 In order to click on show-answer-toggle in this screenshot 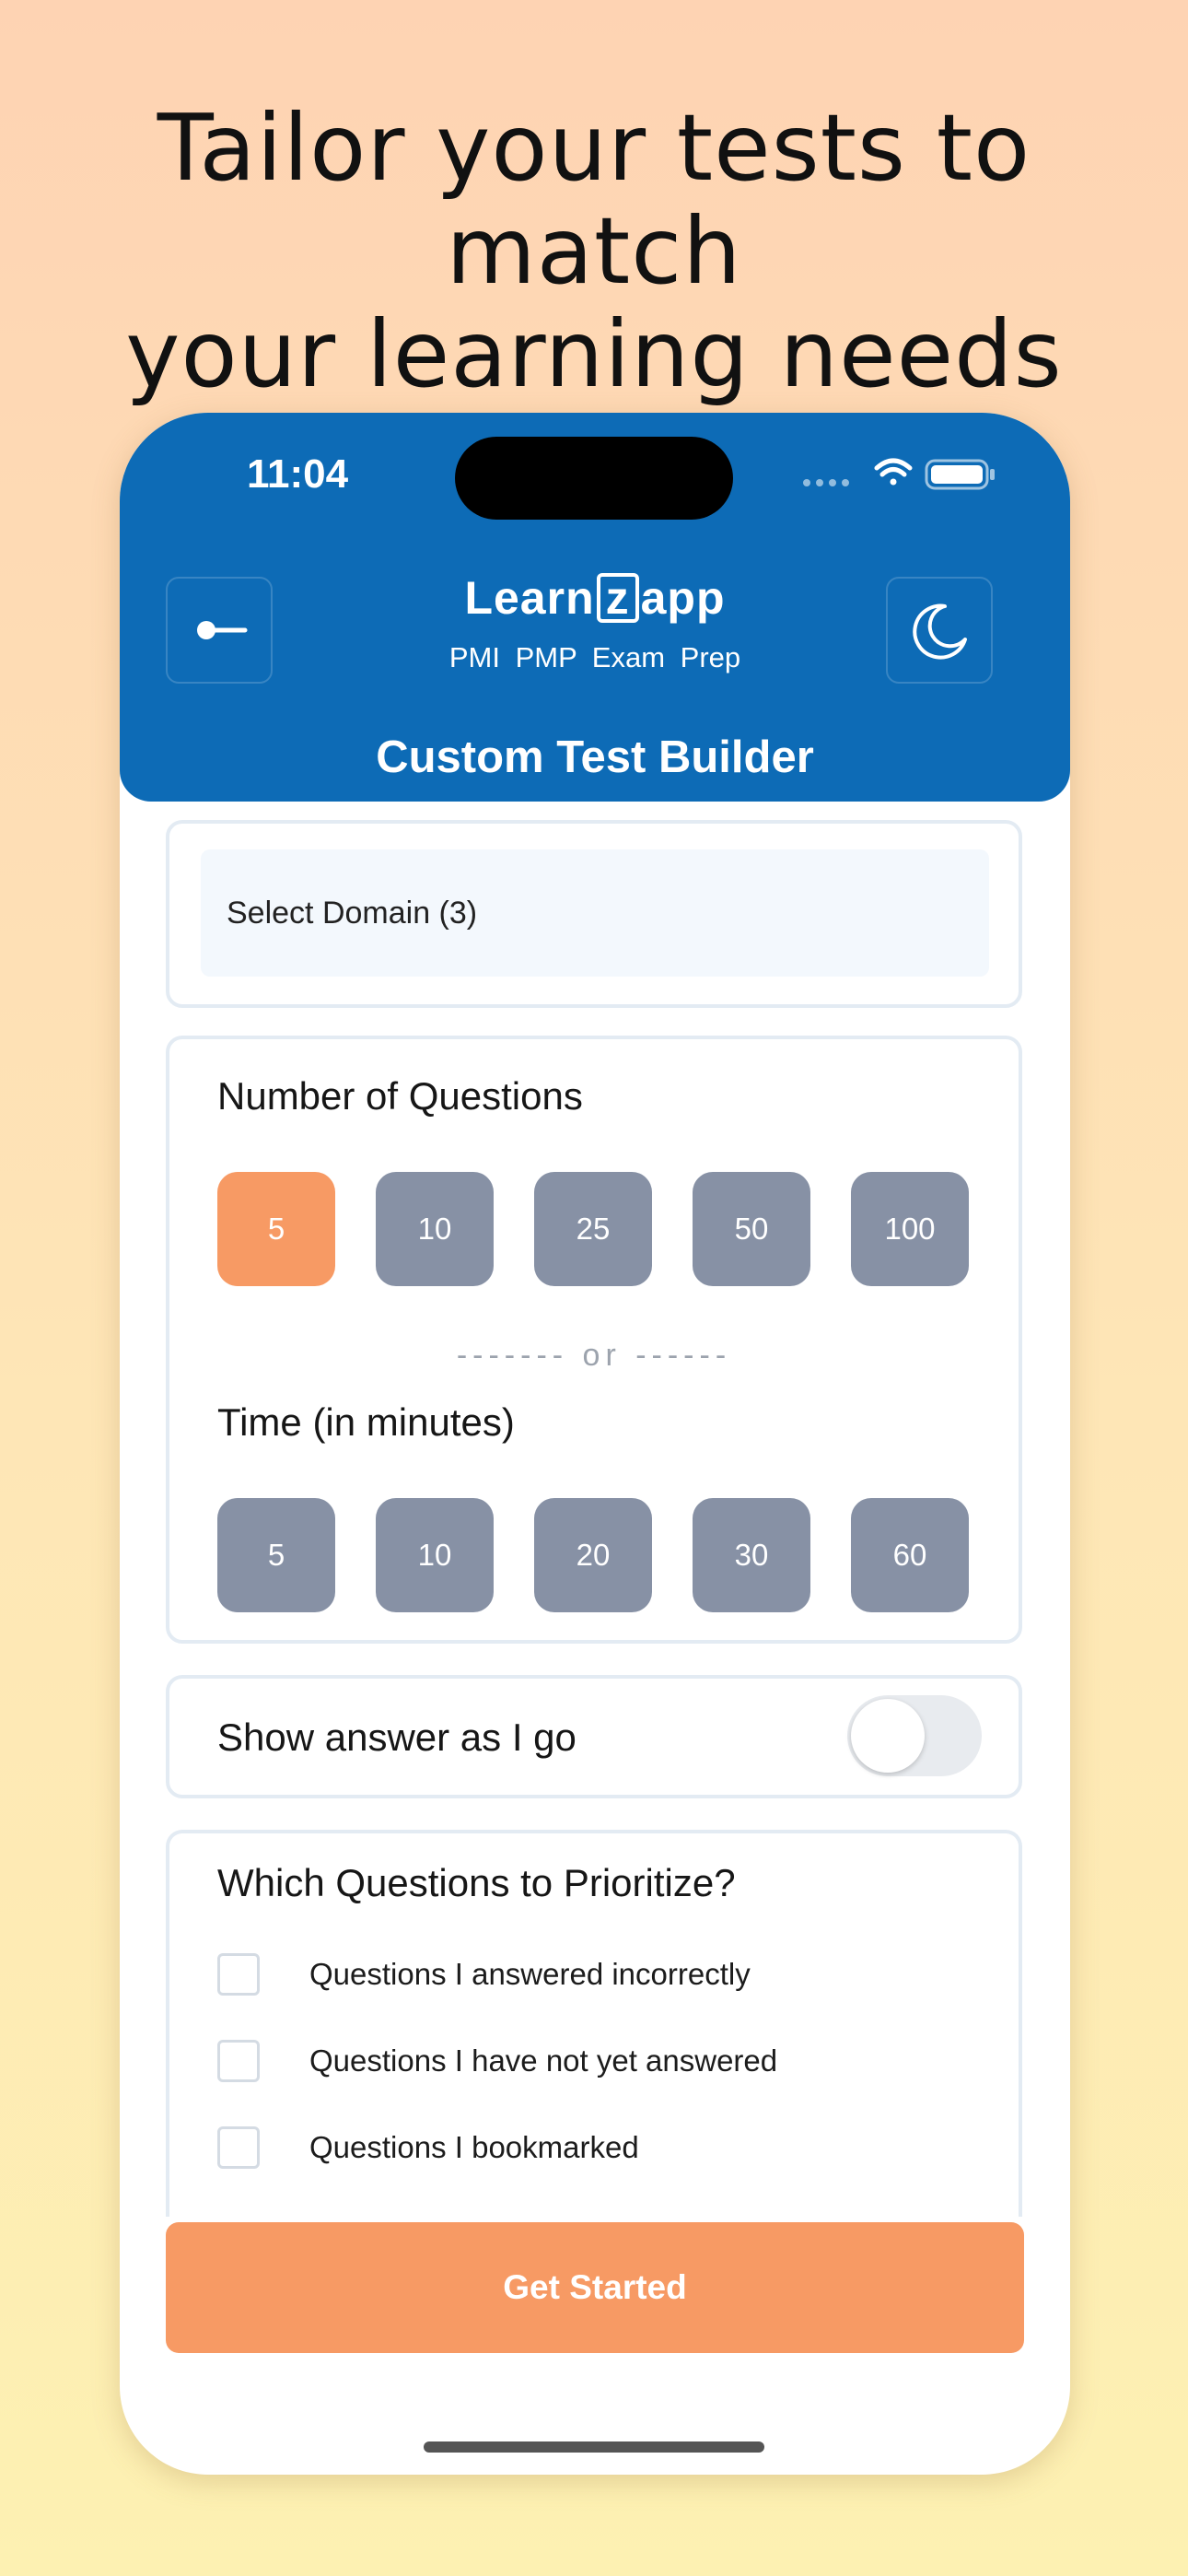, I will do `click(914, 1735)`.